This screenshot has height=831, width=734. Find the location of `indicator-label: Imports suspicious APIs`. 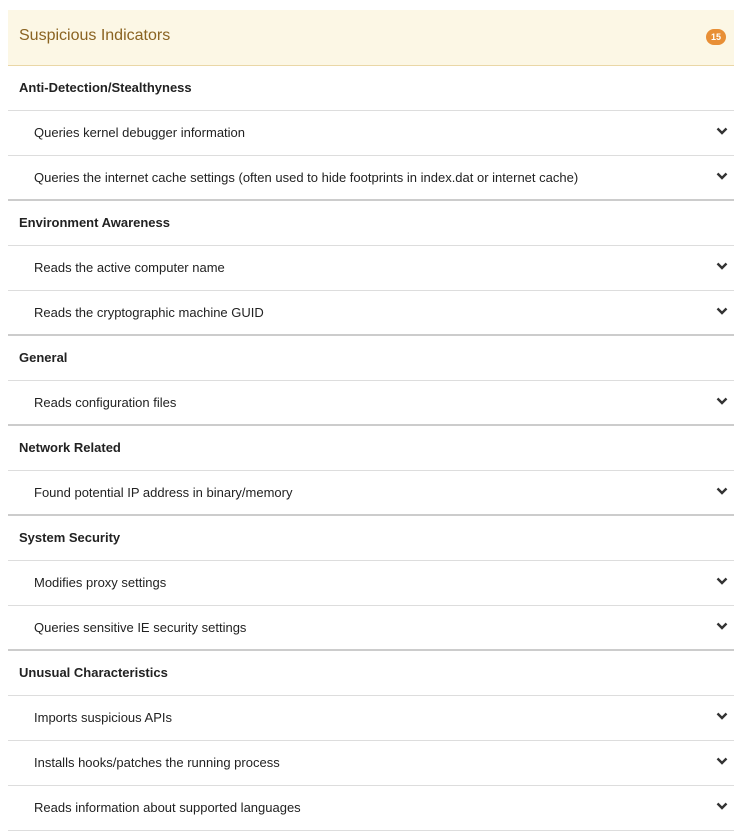

indicator-label: Imports suspicious APIs is located at coordinates (103, 717).